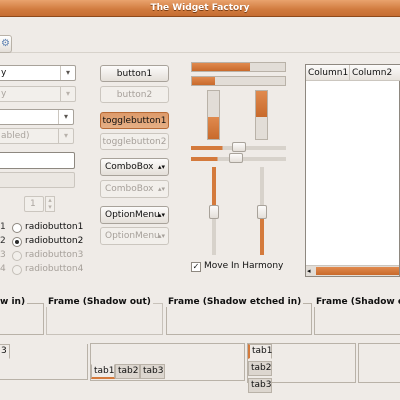  I want to click on tab-bottom-3: tab3, so click(152, 371).